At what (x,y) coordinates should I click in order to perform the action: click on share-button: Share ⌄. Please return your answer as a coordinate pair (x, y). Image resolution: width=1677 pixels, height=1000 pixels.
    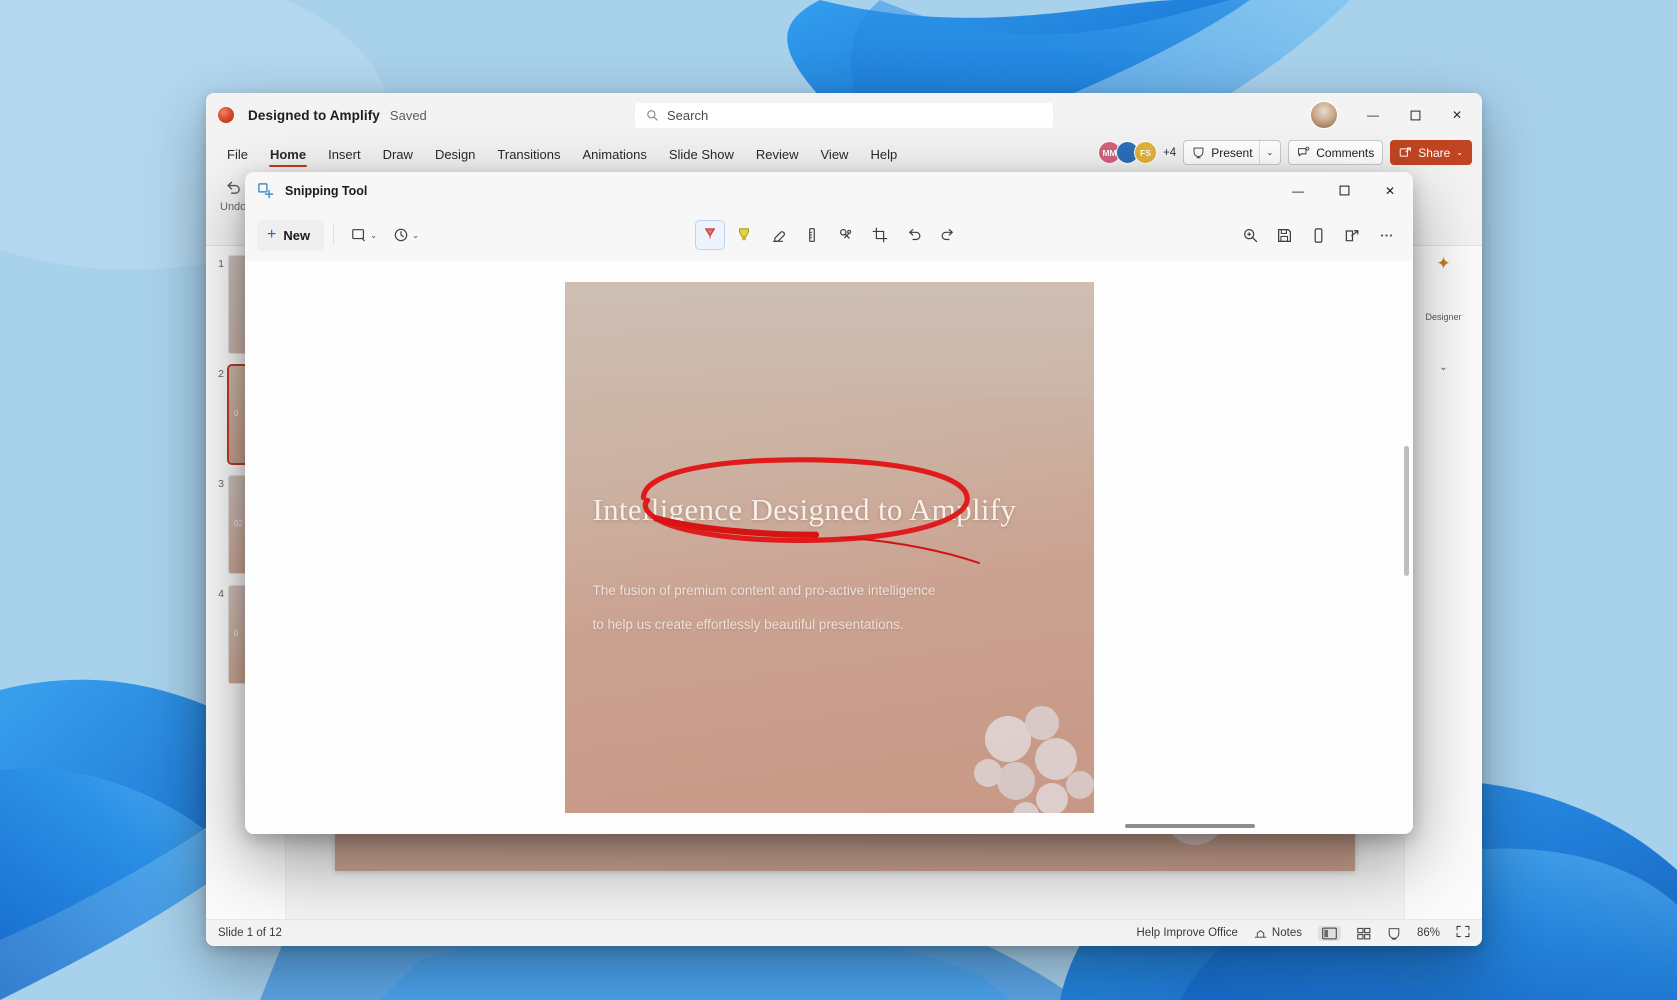
    Looking at the image, I should click on (1431, 152).